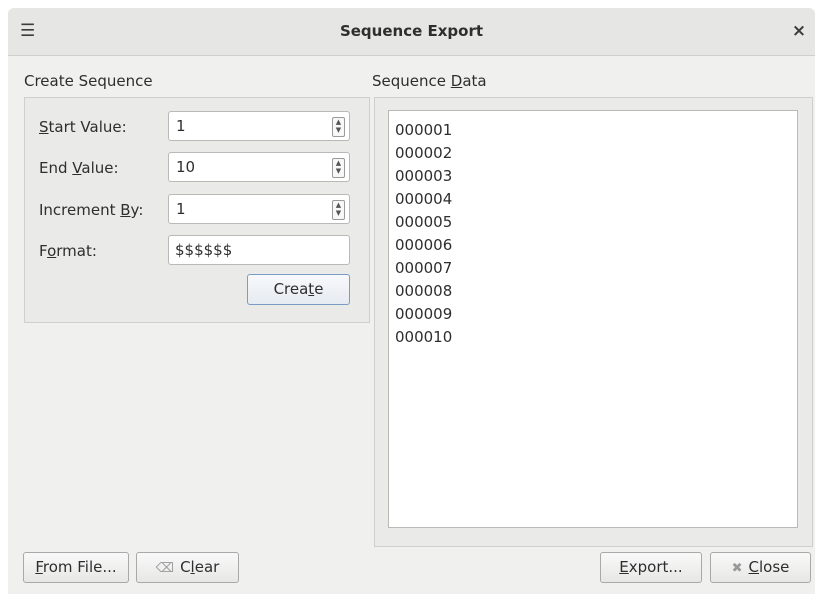 The image size is (815, 594). I want to click on start-value-spinbox: 1 ▲ ▼, so click(259, 126).